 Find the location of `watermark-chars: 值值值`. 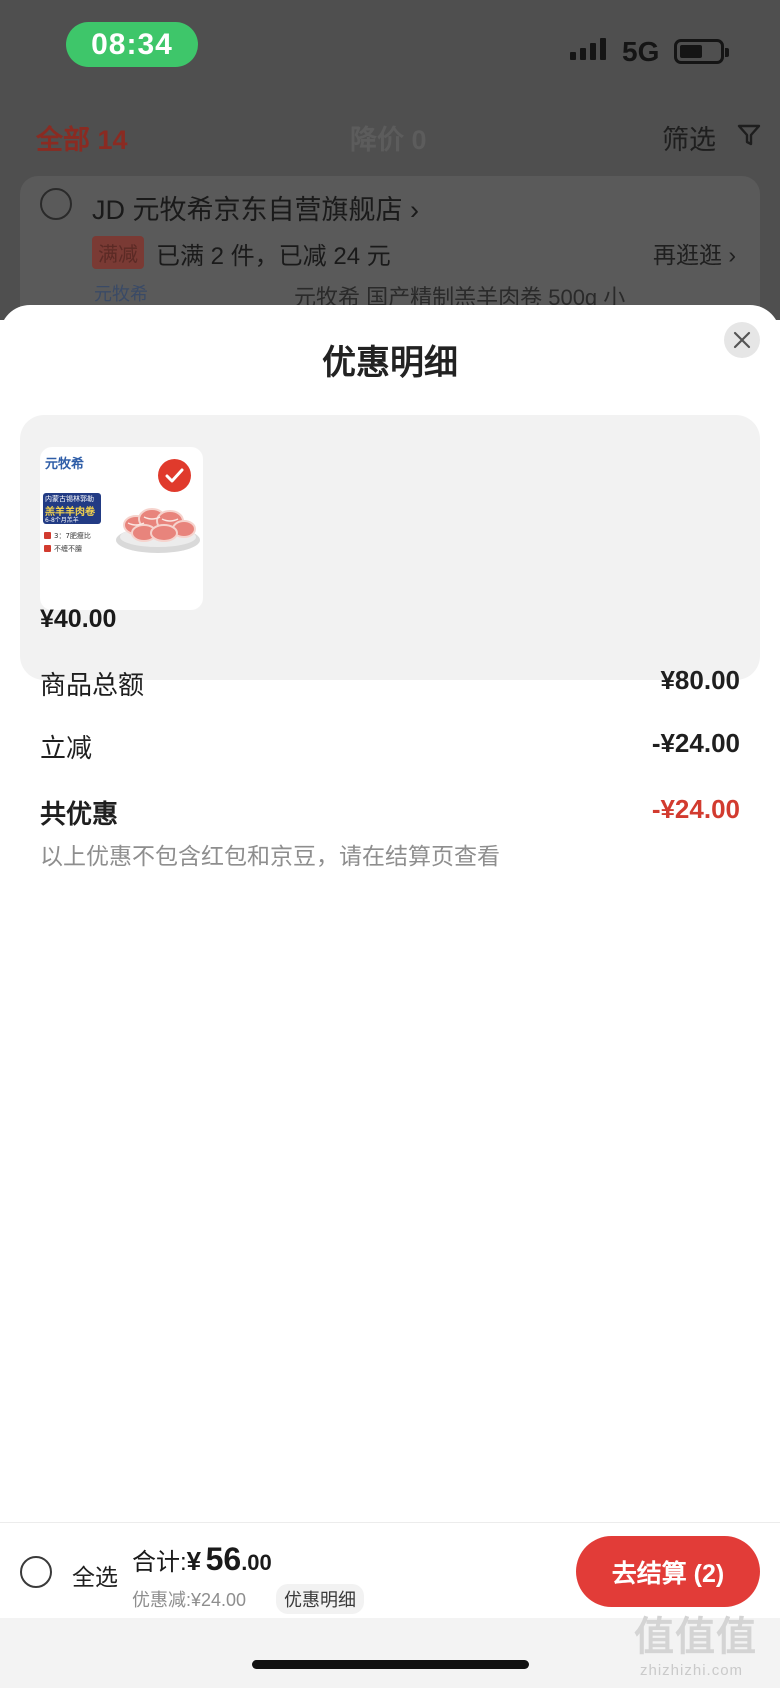

watermark-chars: 值值值 is located at coordinates (695, 1637).